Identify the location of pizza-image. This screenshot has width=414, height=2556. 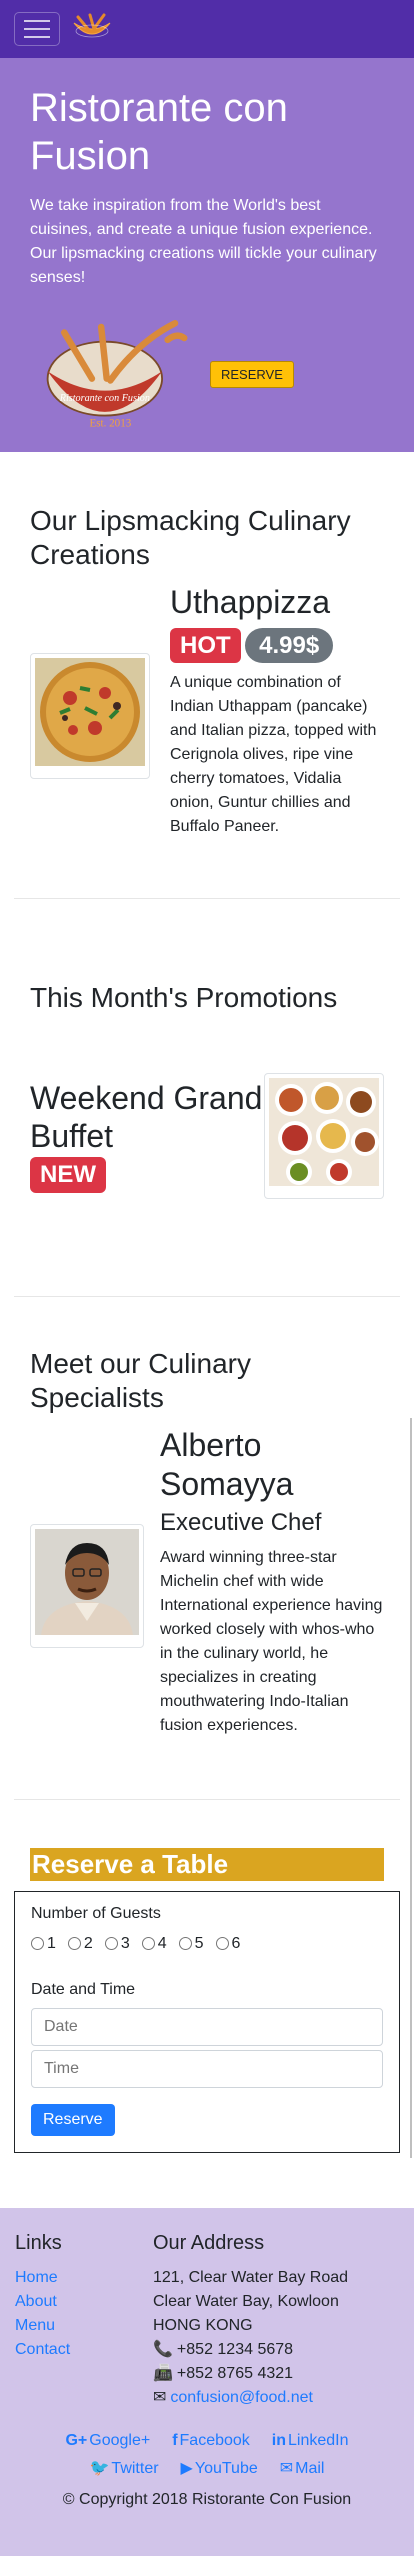
(90, 712).